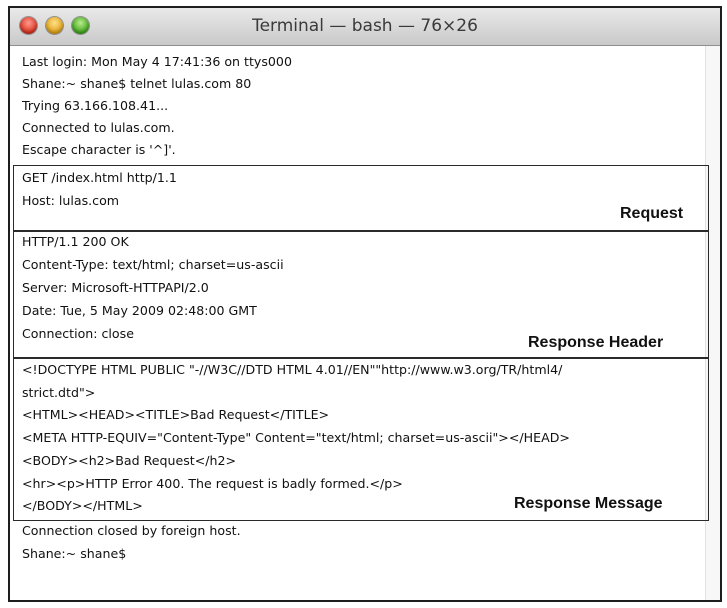 Image resolution: width=727 pixels, height=608 pixels. I want to click on response-header-line: Server: Microsoft-HTTPAPI/2.0, so click(115, 287).